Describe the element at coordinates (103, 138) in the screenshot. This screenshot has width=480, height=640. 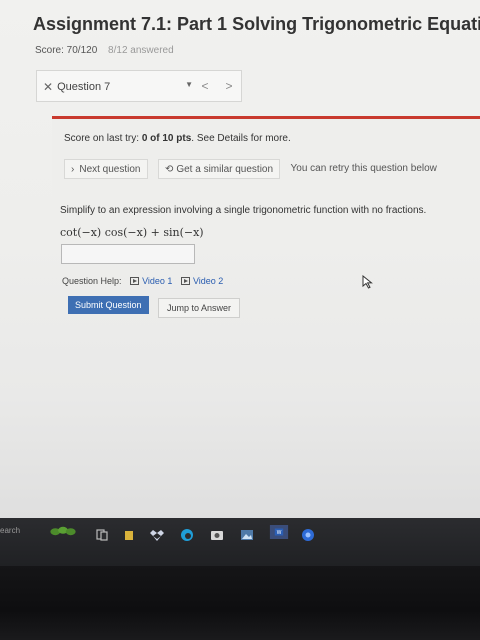
I see `last-try-prefix: Score on last try:` at that location.